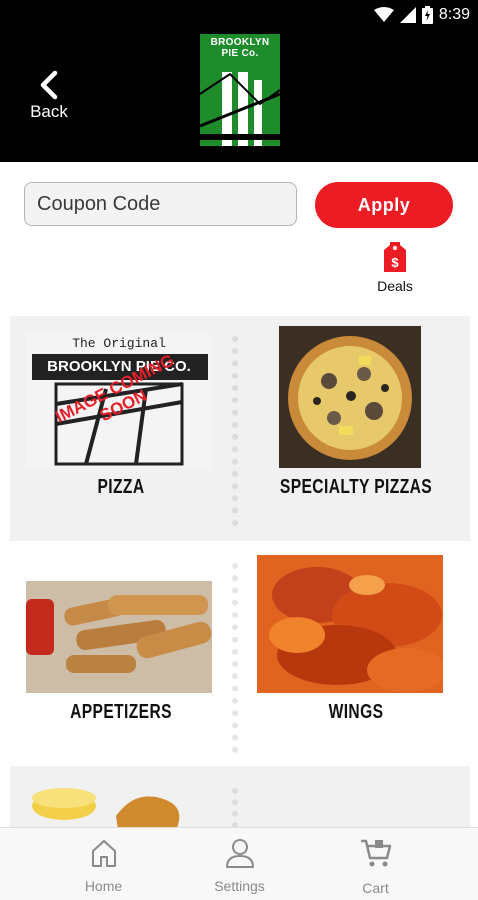  I want to click on mozzarella-sticks-graphic, so click(119, 637).